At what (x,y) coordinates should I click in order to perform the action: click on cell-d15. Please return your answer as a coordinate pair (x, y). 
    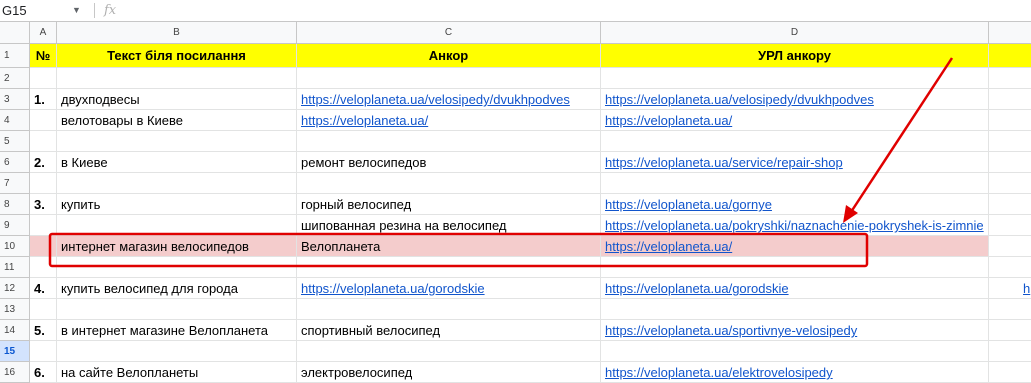
    Looking at the image, I should click on (795, 351).